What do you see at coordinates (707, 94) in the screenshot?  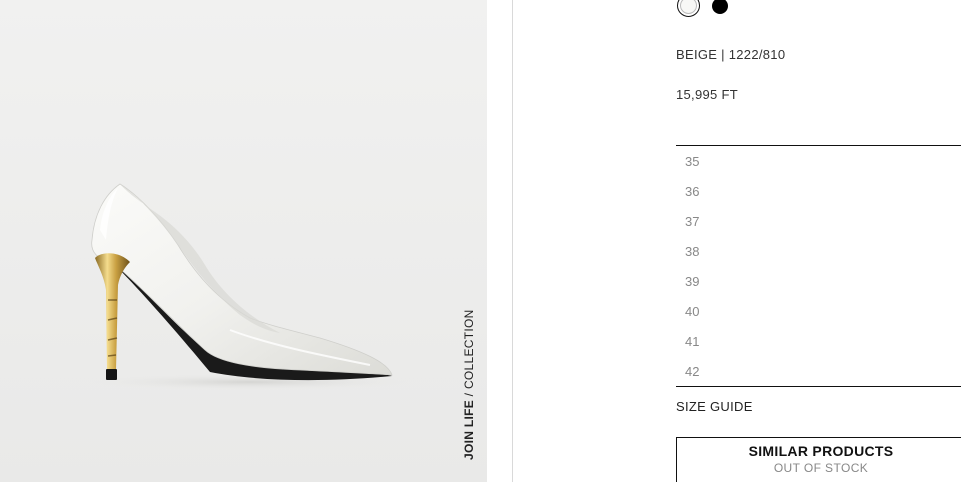 I see `product-price: 15,995 FT` at bounding box center [707, 94].